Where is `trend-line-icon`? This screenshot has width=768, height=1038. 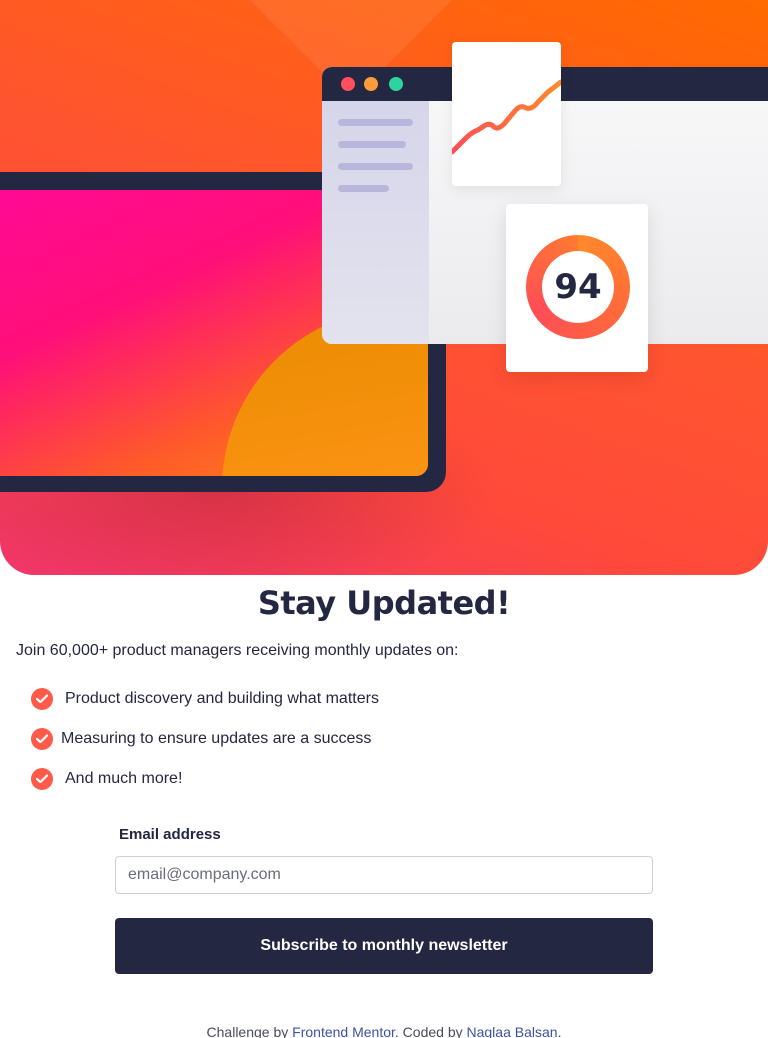 trend-line-icon is located at coordinates (506, 117).